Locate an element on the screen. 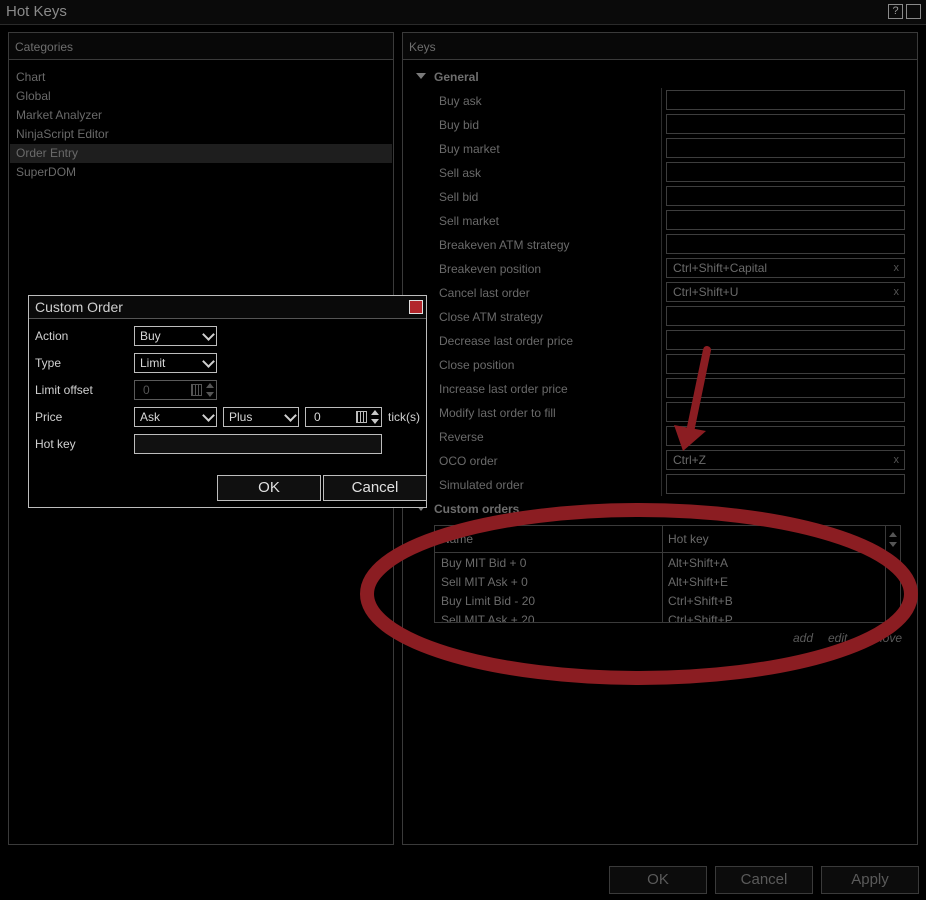 This screenshot has width=926, height=900. table-row: Sell MIT Ask + 20 Ctrl+Shift+P is located at coordinates (661, 617).